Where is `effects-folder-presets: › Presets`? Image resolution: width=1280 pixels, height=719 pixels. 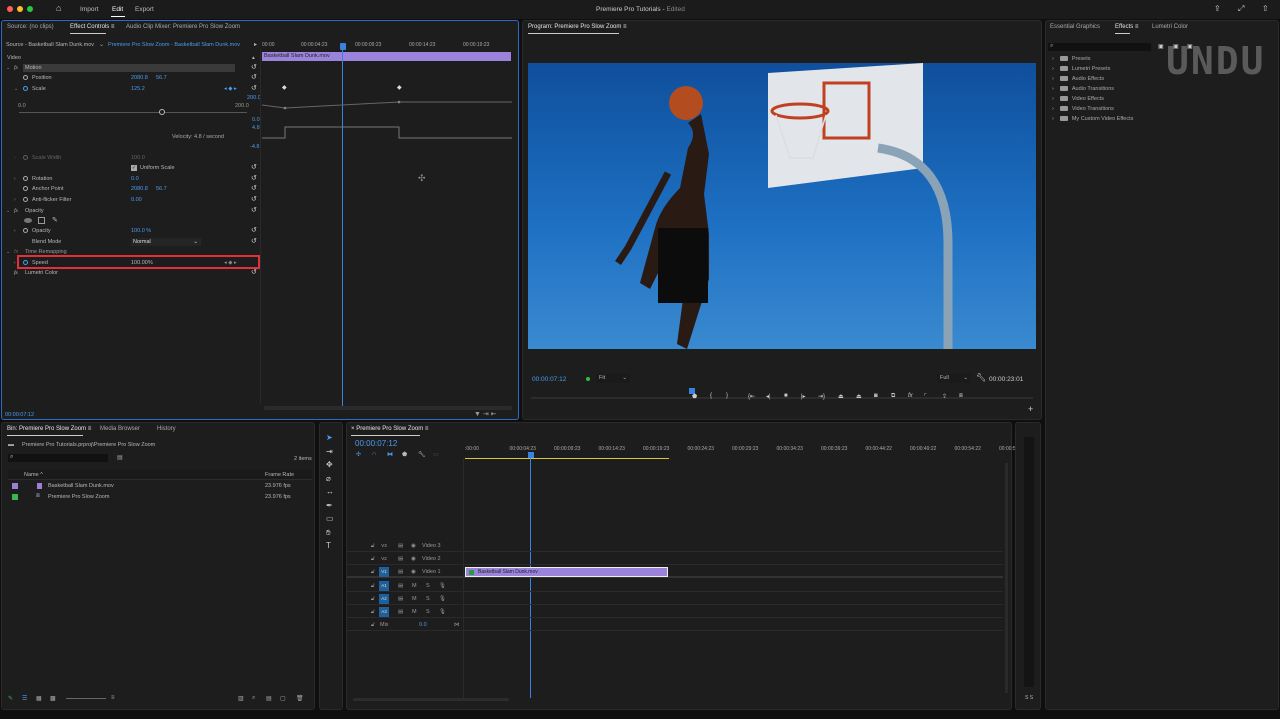 effects-folder-presets: › Presets is located at coordinates (1071, 59).